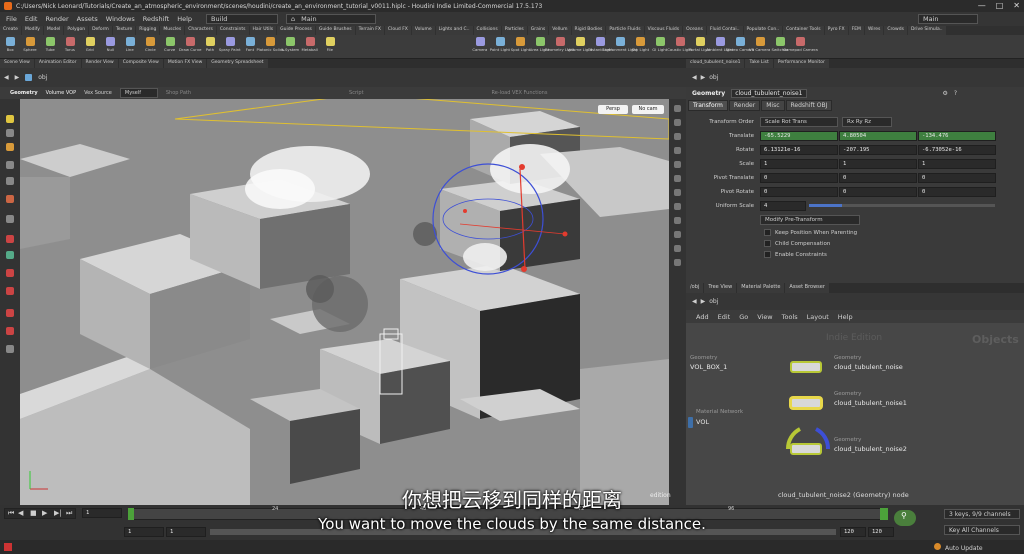 The height and width of the screenshot is (554, 1024). Describe the element at coordinates (783, 205) in the screenshot. I see `uniform-scale-field: 4` at that location.